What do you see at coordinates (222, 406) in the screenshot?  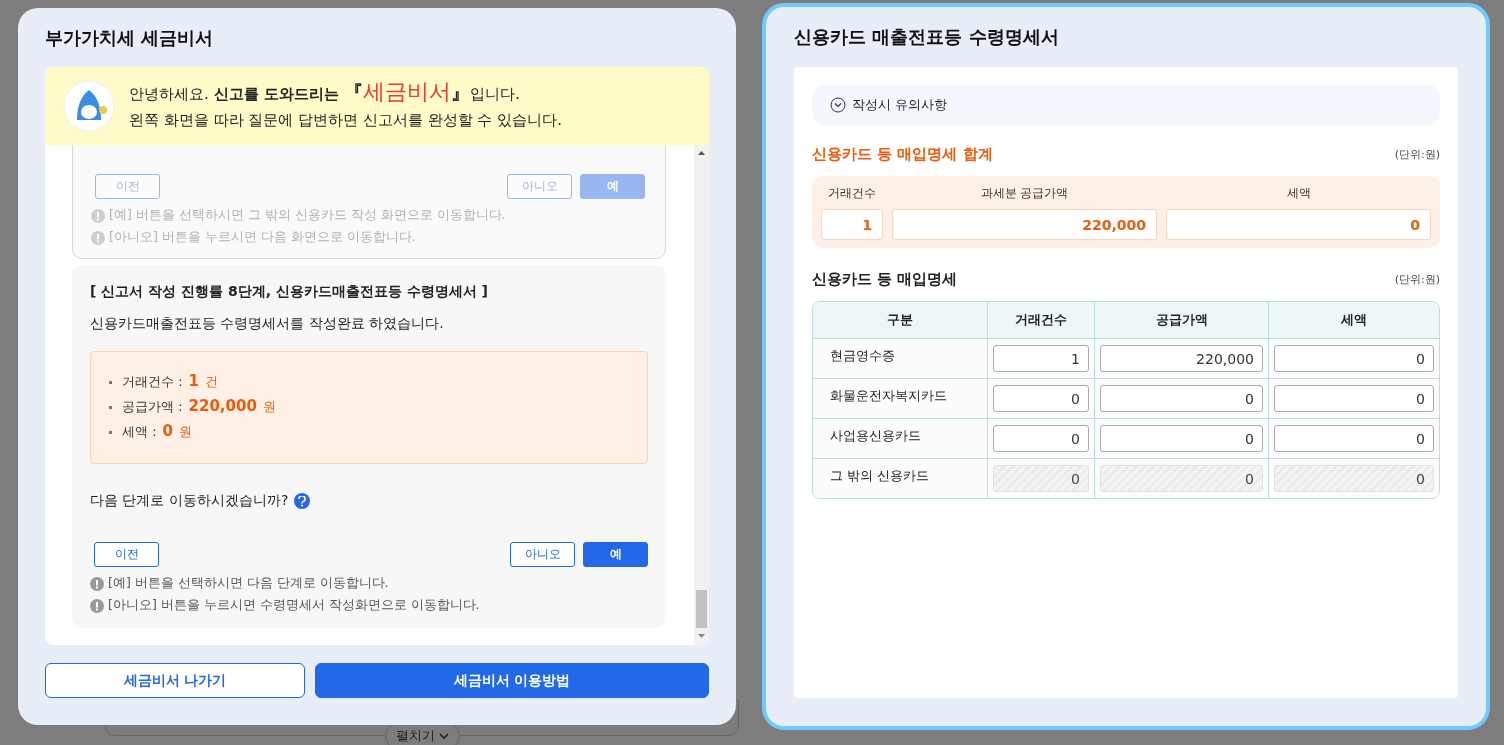 I see `summary-value: 220,000` at bounding box center [222, 406].